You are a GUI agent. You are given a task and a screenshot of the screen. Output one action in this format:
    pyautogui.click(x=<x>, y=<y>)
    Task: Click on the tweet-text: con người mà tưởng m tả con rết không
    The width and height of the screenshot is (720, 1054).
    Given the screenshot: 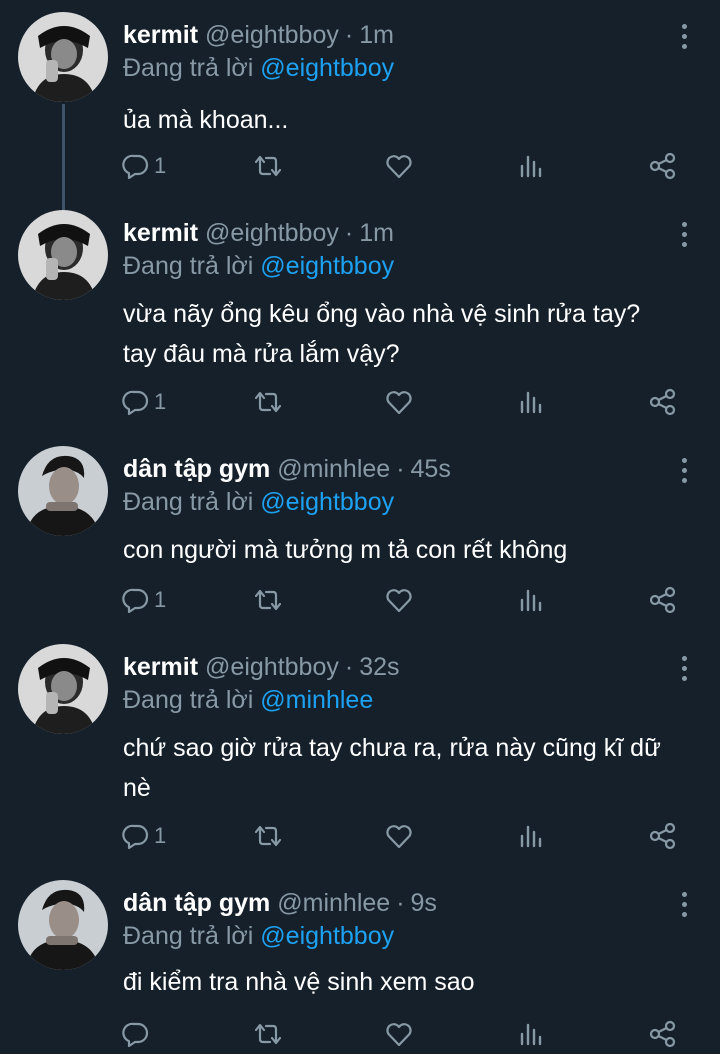 What is the action you would take?
    pyautogui.click(x=345, y=550)
    